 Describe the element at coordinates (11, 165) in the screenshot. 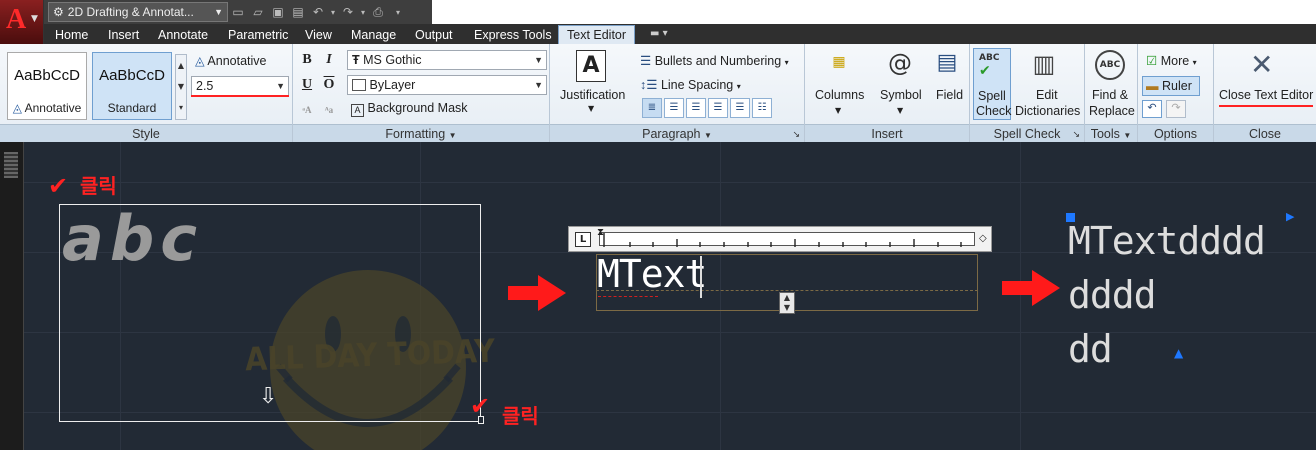

I see `grip-handle` at that location.